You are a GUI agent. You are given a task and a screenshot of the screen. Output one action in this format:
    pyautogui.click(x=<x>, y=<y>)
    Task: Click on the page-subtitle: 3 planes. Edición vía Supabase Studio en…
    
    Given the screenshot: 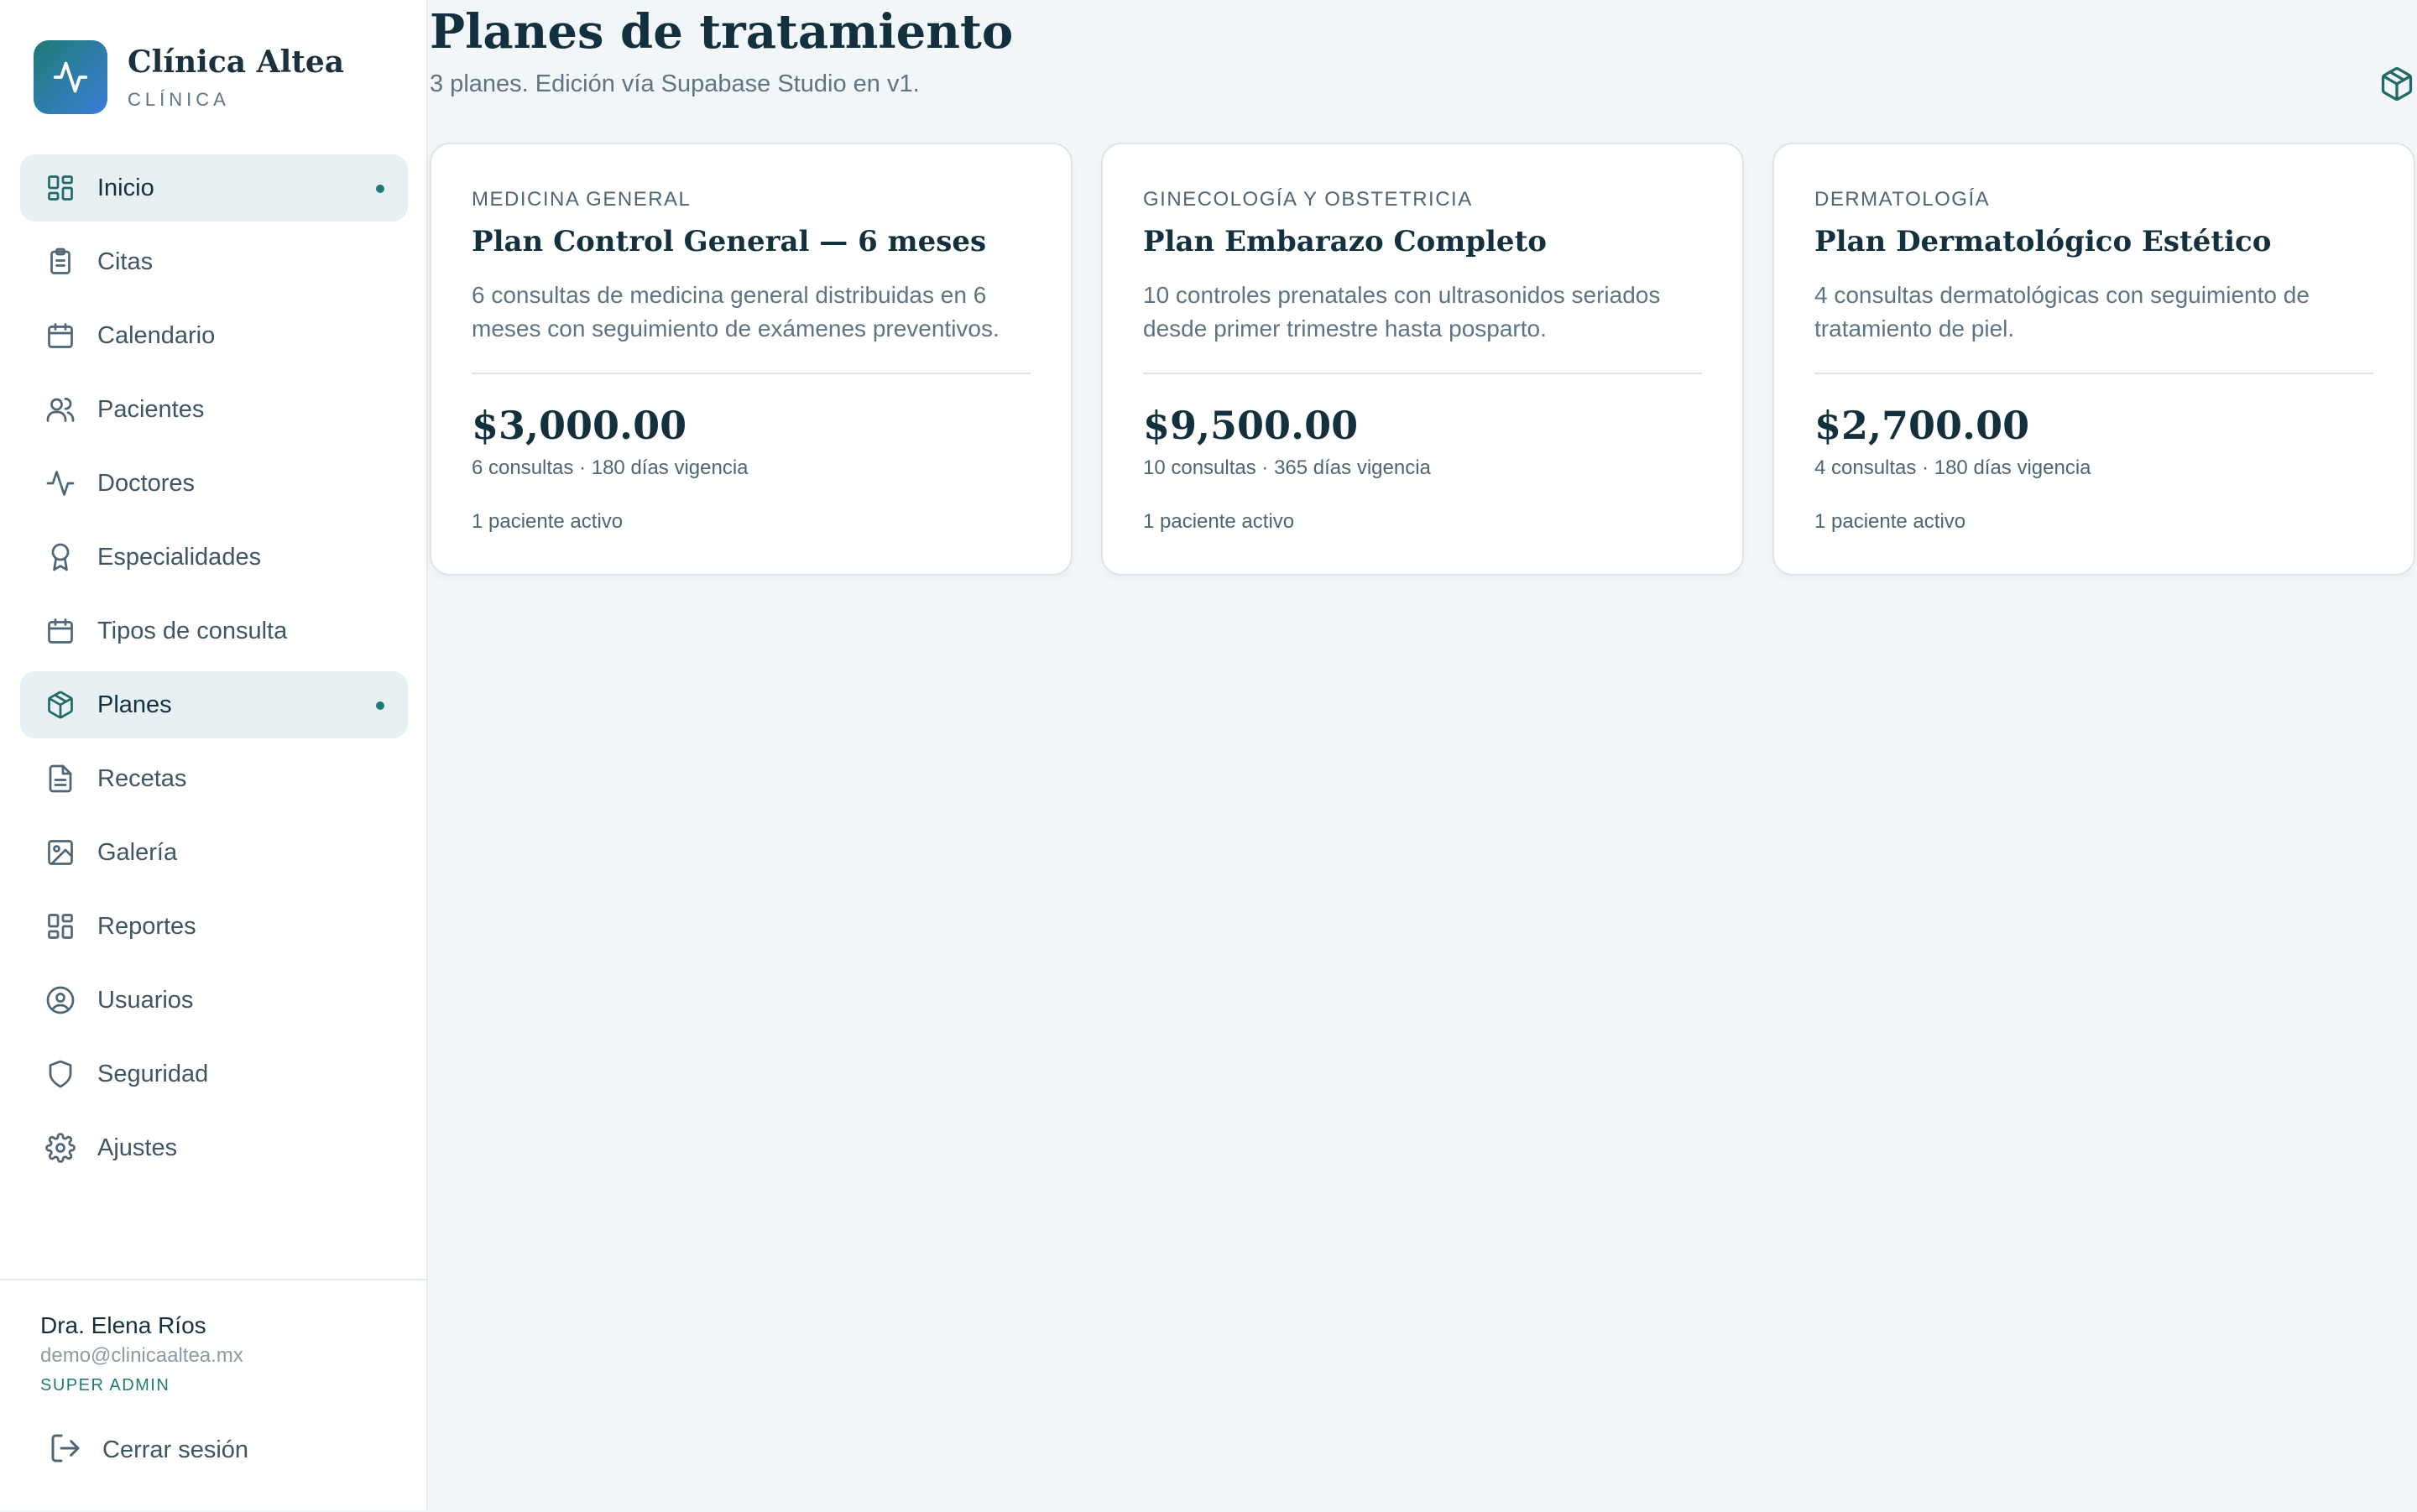 What is the action you would take?
    pyautogui.click(x=675, y=84)
    